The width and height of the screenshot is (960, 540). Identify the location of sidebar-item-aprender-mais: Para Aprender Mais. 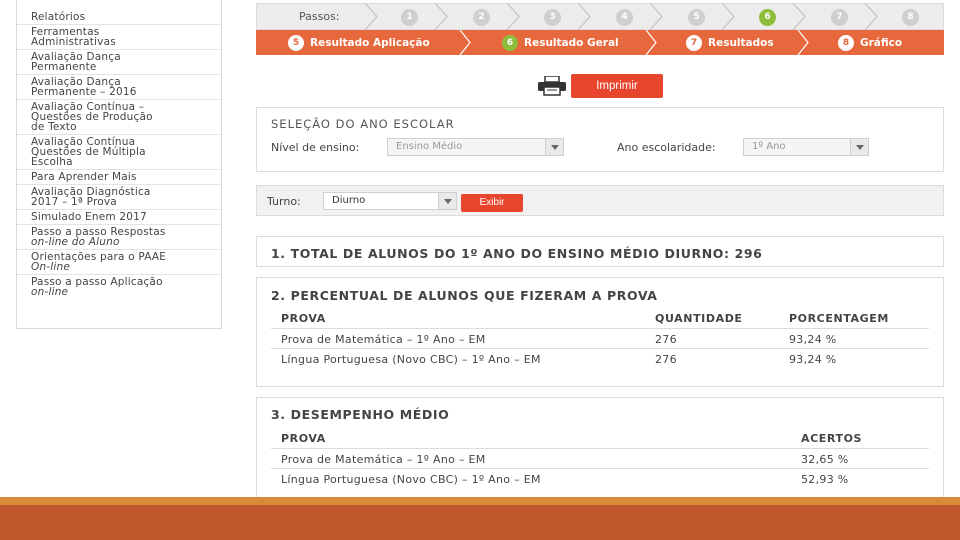
(119, 177).